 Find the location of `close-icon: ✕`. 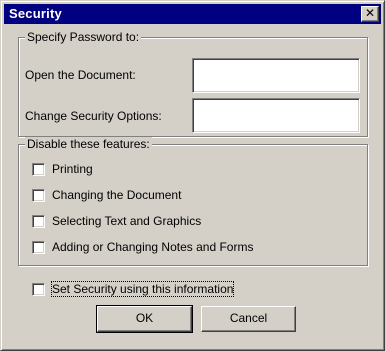

close-icon: ✕ is located at coordinates (370, 13).